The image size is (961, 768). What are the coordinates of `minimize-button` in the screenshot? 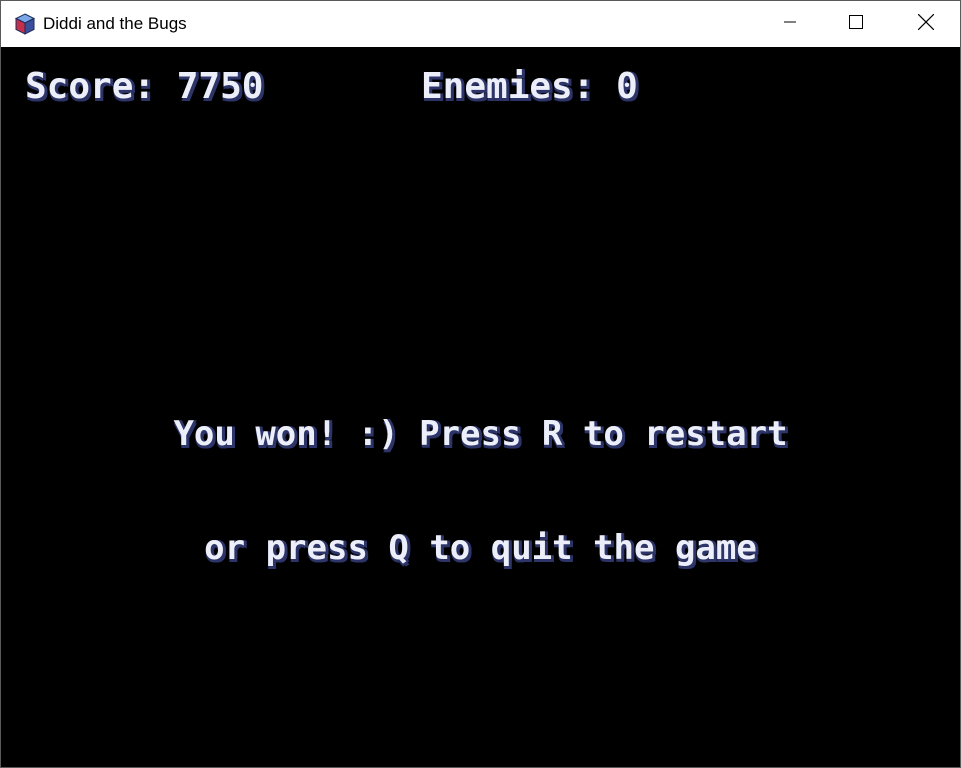 It's located at (790, 24).